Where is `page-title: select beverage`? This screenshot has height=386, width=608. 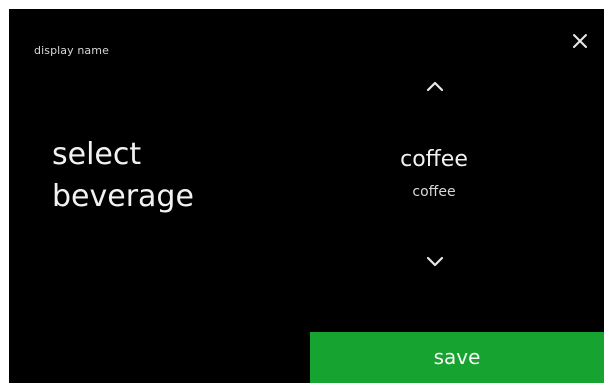
page-title: select beverage is located at coordinates (182, 176).